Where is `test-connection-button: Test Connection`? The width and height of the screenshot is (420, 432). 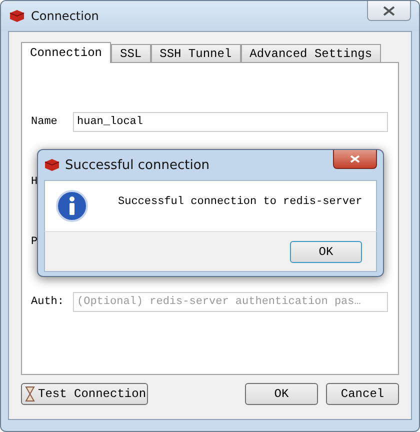
test-connection-button: Test Connection is located at coordinates (84, 394).